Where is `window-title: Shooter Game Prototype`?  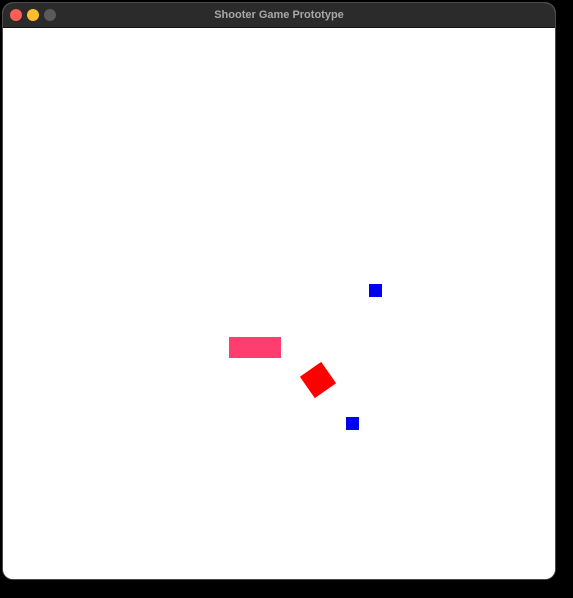 window-title: Shooter Game Prototype is located at coordinates (279, 15).